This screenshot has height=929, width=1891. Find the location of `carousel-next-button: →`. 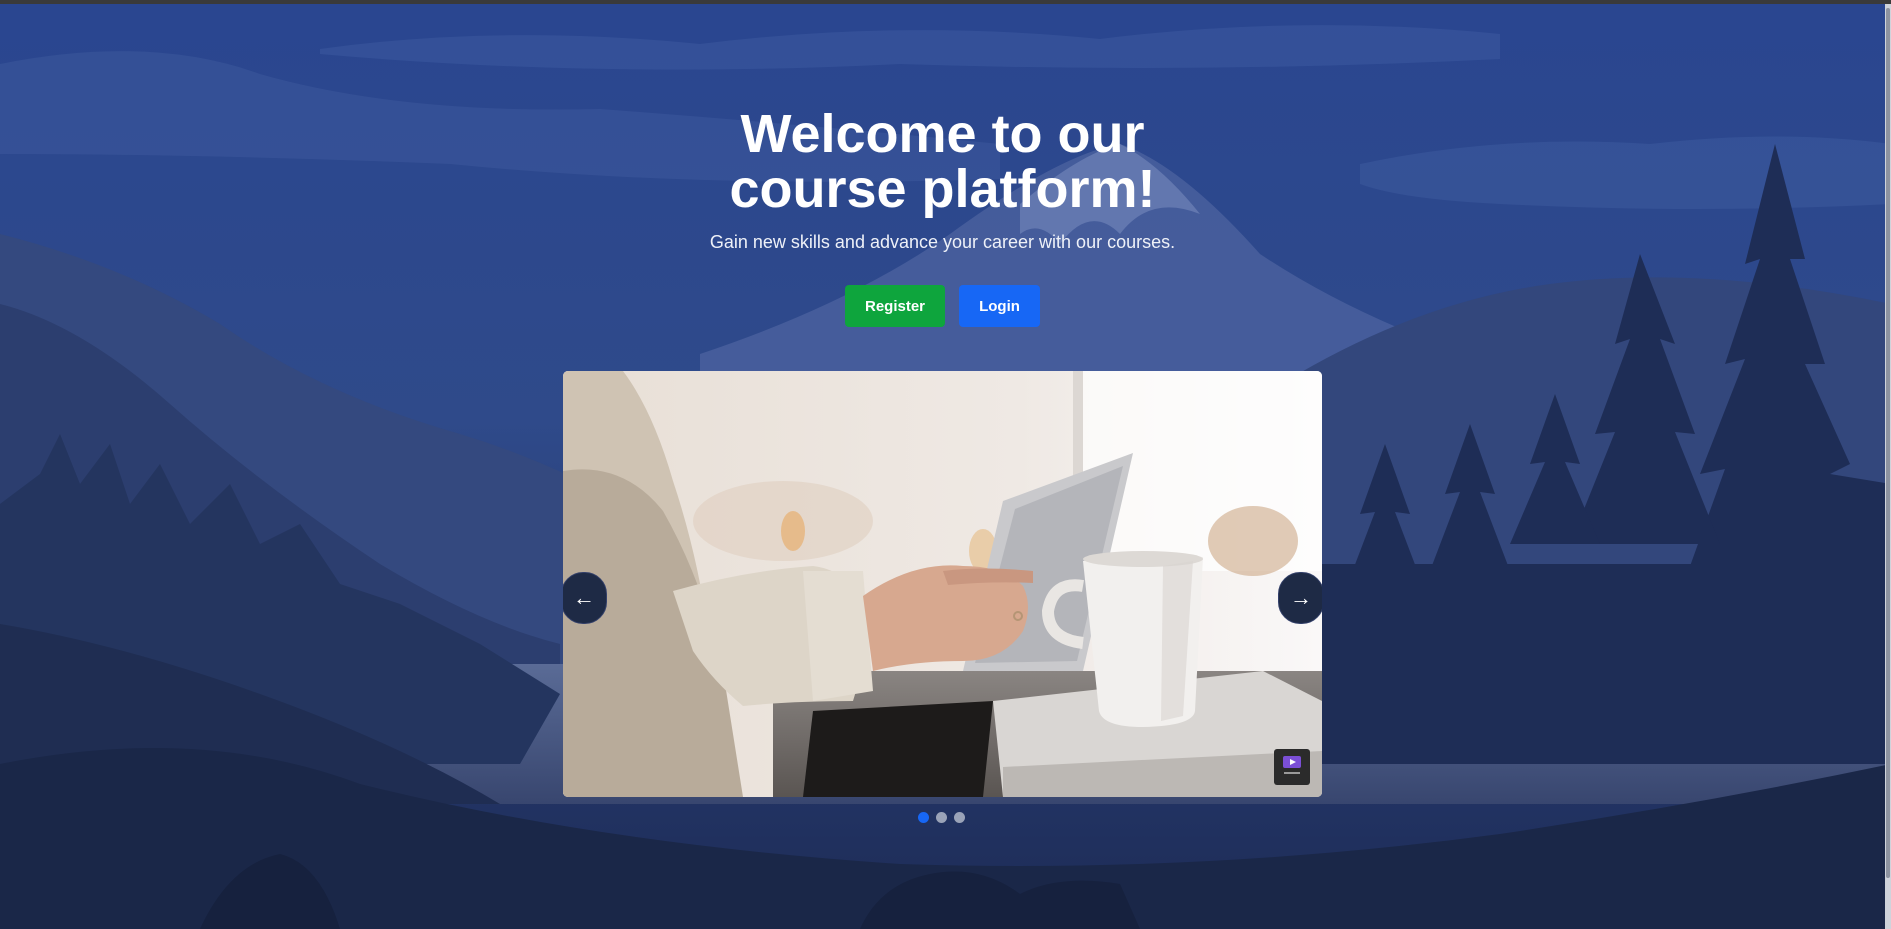

carousel-next-button: → is located at coordinates (1300, 598).